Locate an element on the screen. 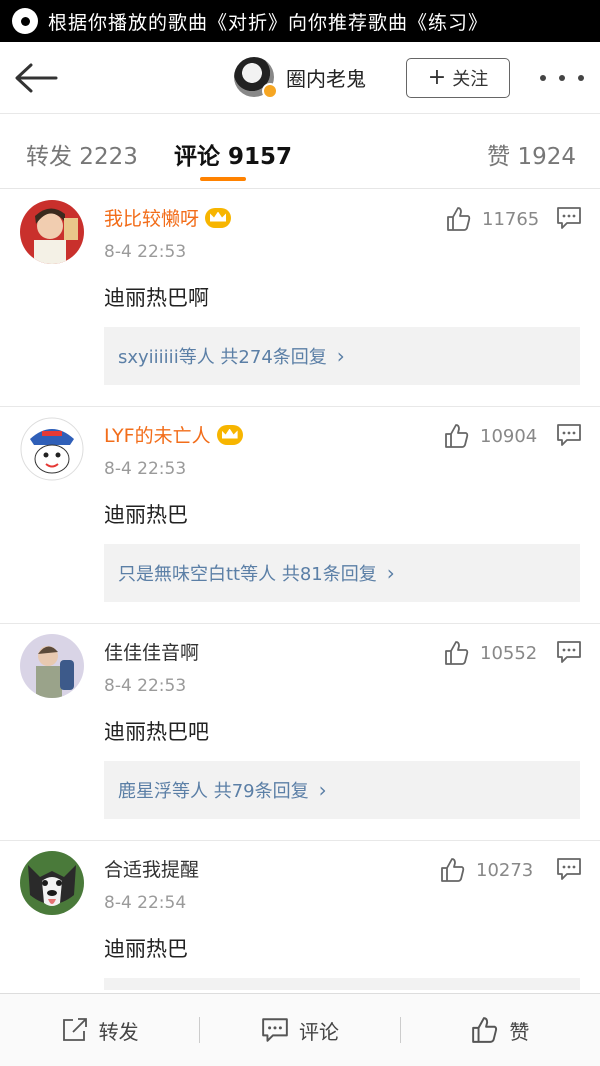 The height and width of the screenshot is (1066, 600). like-button: 10904 is located at coordinates (490, 436).